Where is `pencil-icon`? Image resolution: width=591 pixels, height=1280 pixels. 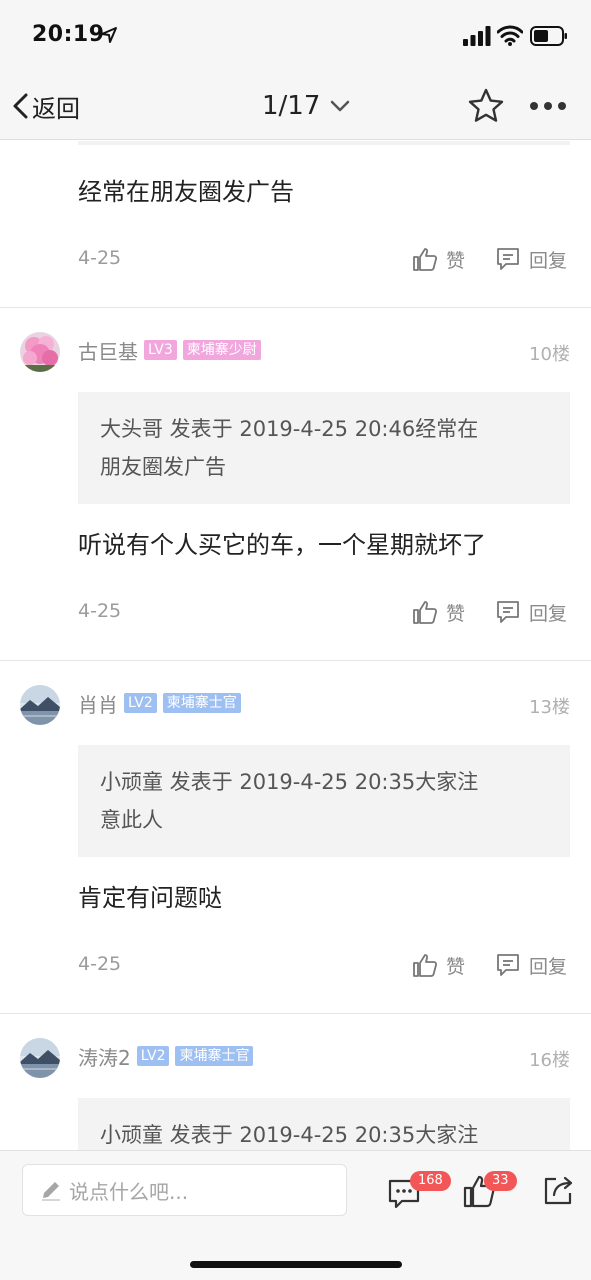
pencil-icon is located at coordinates (51, 1191).